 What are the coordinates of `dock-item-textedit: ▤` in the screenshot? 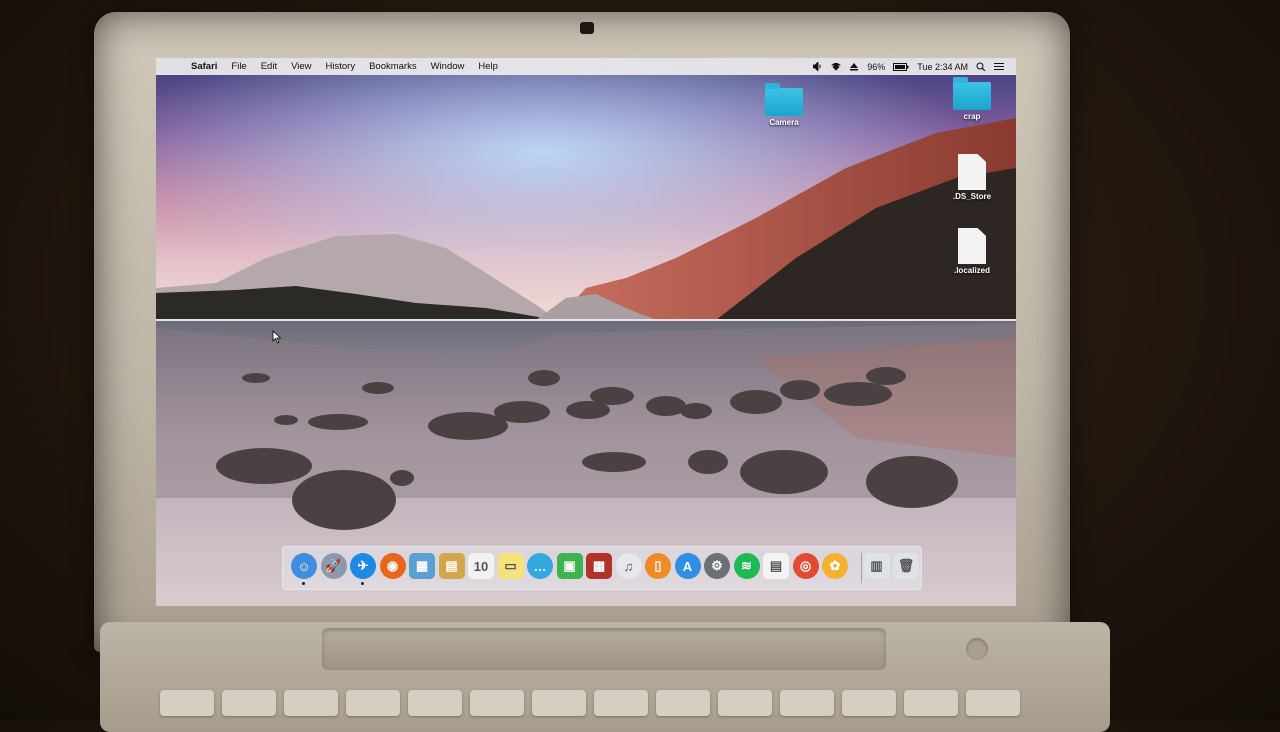 It's located at (776, 566).